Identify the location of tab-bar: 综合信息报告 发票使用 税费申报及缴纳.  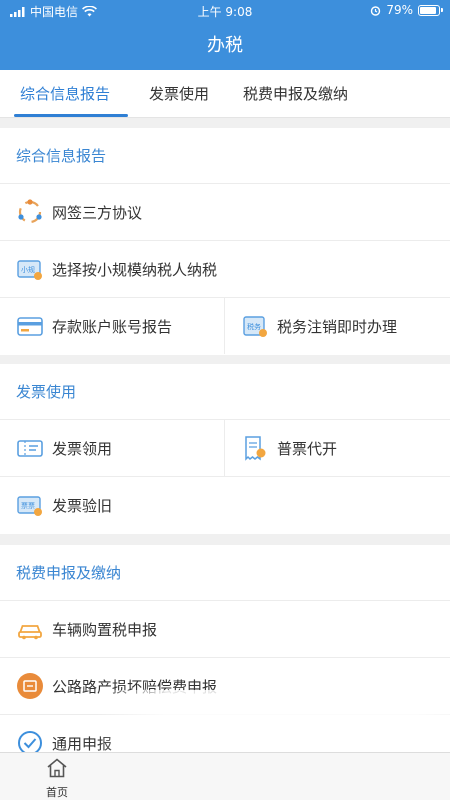
(225, 94).